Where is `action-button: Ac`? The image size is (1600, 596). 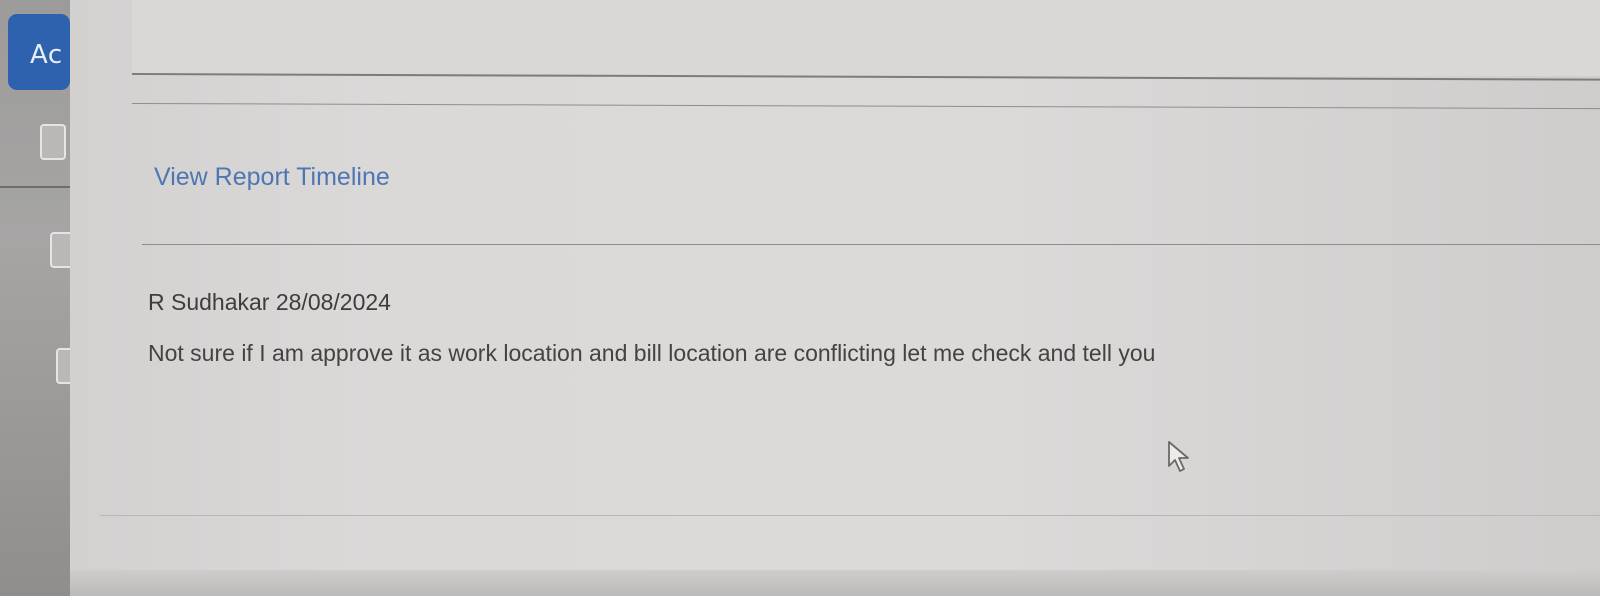 action-button: Ac is located at coordinates (39, 52).